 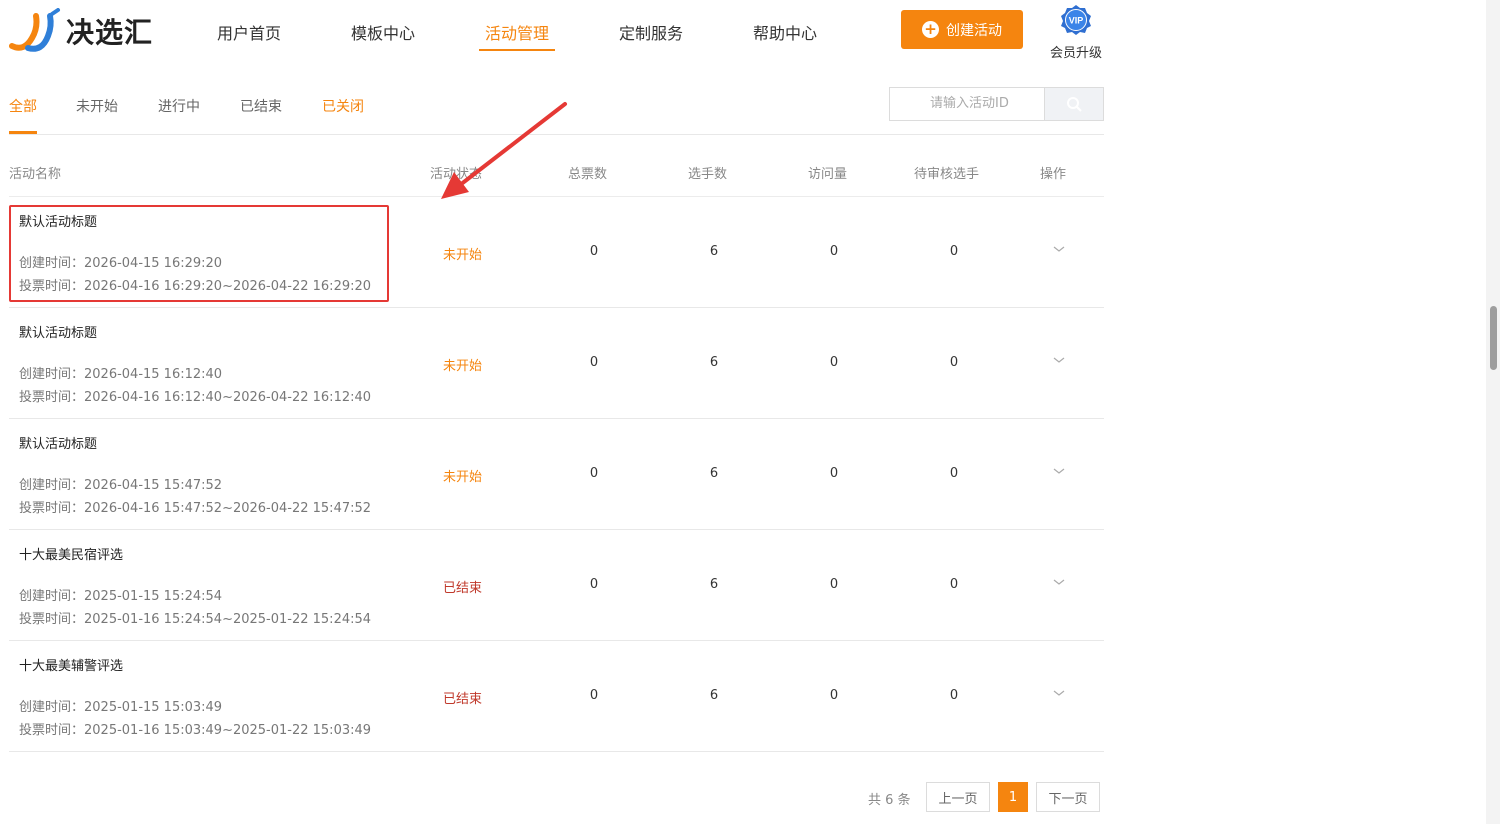 I want to click on col-activity-status: 活动状态, so click(x=456, y=174).